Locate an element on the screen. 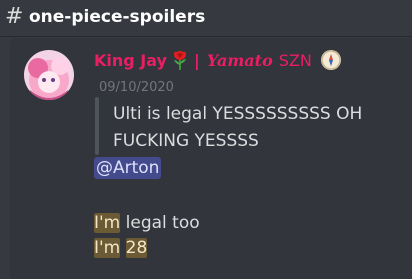 The width and height of the screenshot is (412, 279). quote-line-2: FUCKING YESSSS is located at coordinates (186, 141).